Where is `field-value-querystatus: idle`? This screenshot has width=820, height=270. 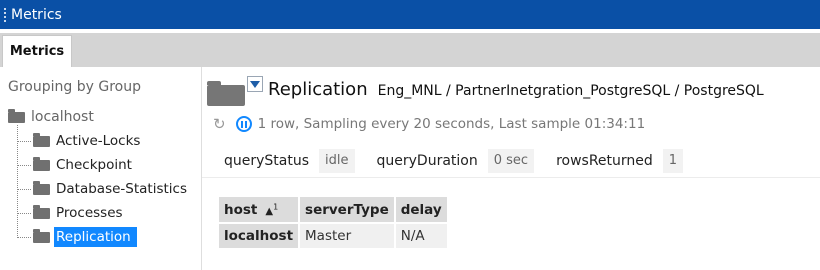
field-value-querystatus: idle is located at coordinates (337, 161).